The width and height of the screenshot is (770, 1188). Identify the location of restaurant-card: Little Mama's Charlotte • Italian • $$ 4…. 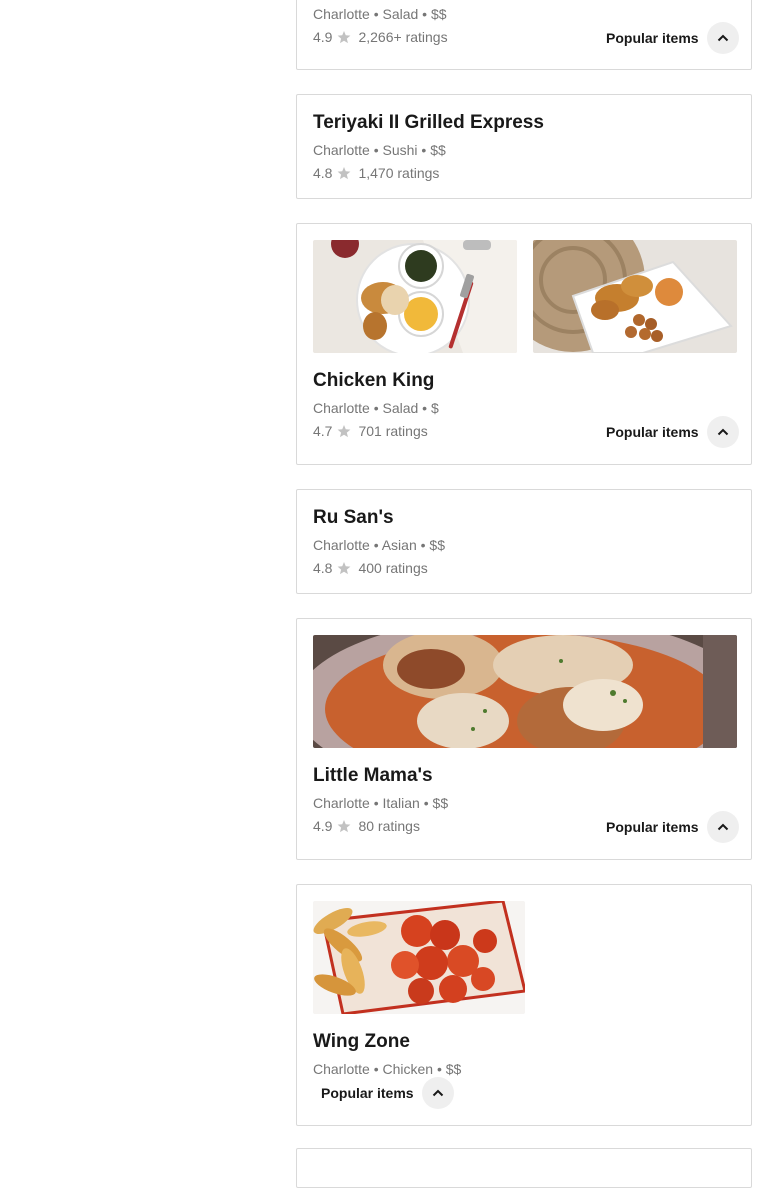
(524, 739).